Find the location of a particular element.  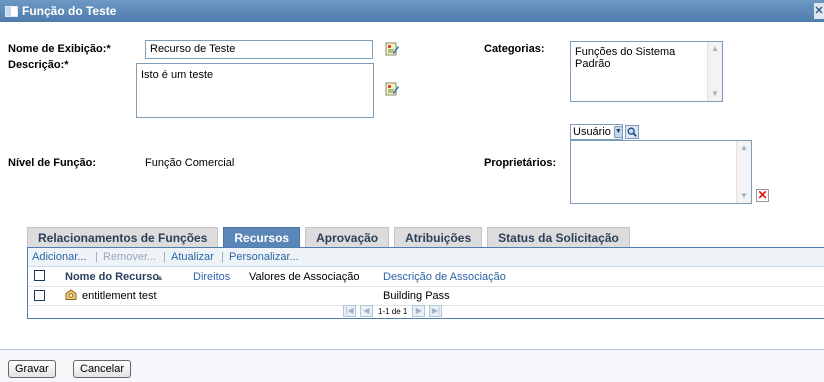

owner-type-select: Usuário ▼ is located at coordinates (596, 132).